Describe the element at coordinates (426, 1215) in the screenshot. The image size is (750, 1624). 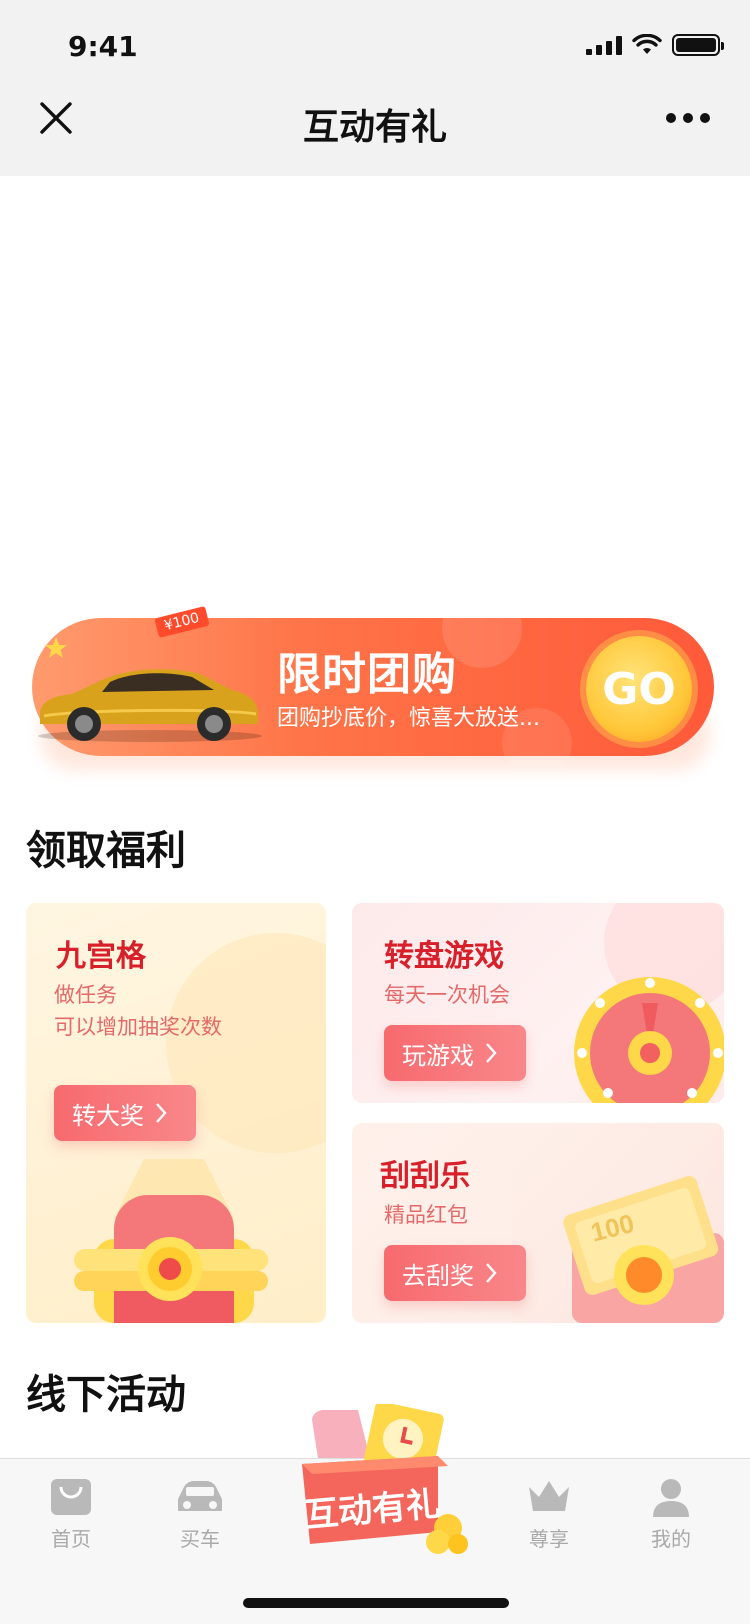
I see `card-desc: 精品红包` at that location.